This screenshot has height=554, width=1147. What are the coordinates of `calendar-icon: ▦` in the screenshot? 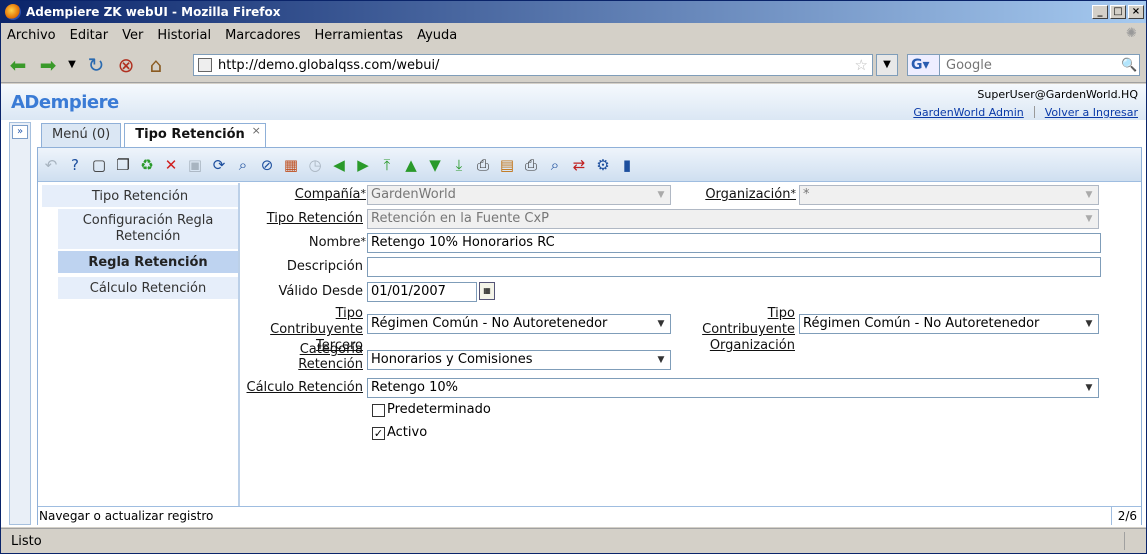 It's located at (487, 291).